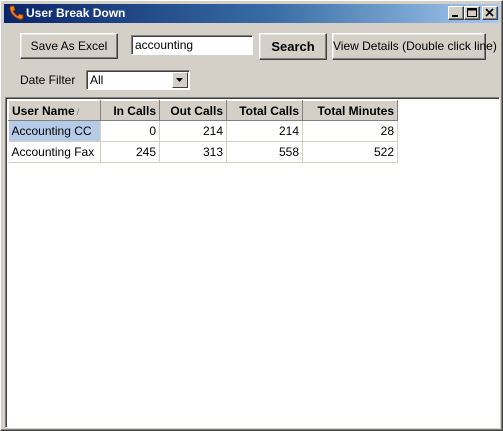  What do you see at coordinates (130, 131) in the screenshot?
I see `cell-in-calls: 0` at bounding box center [130, 131].